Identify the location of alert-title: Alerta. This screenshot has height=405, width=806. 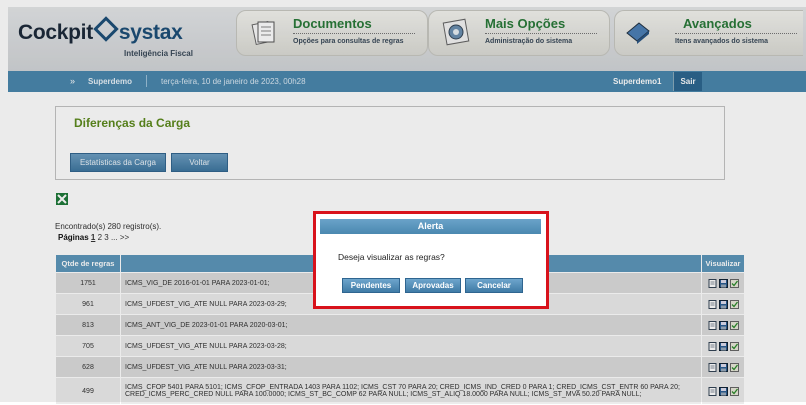
(430, 226).